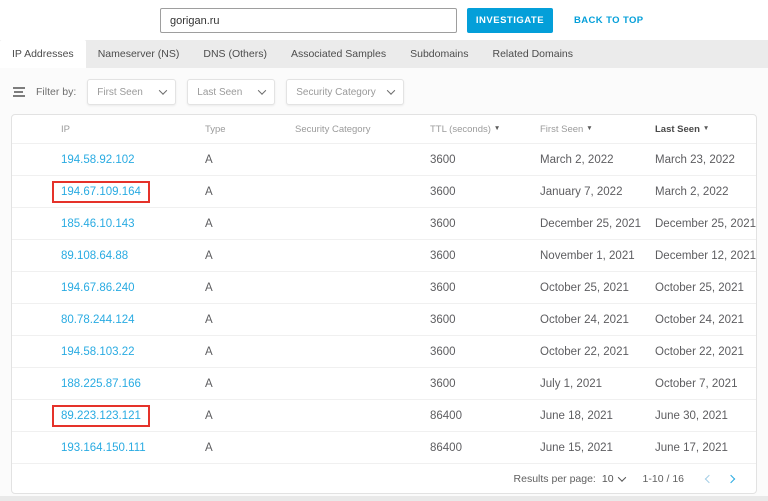 The image size is (768, 501). I want to click on last-seen-cell: October 22, 2021, so click(699, 351).